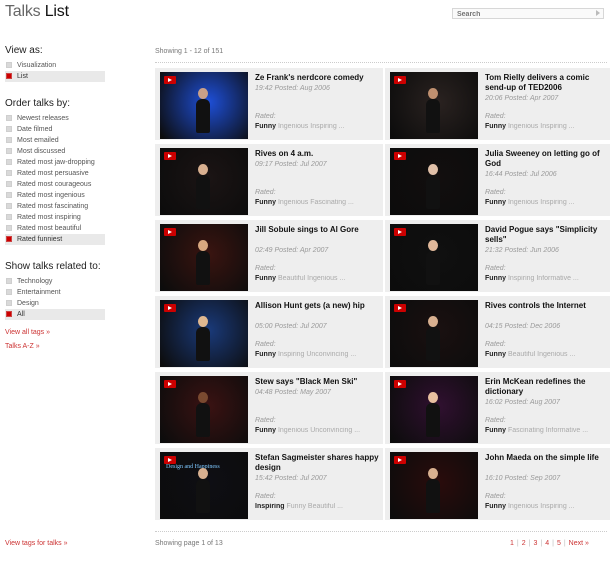 Image resolution: width=610 pixels, height=561 pixels. I want to click on page-link: 3, so click(535, 543).